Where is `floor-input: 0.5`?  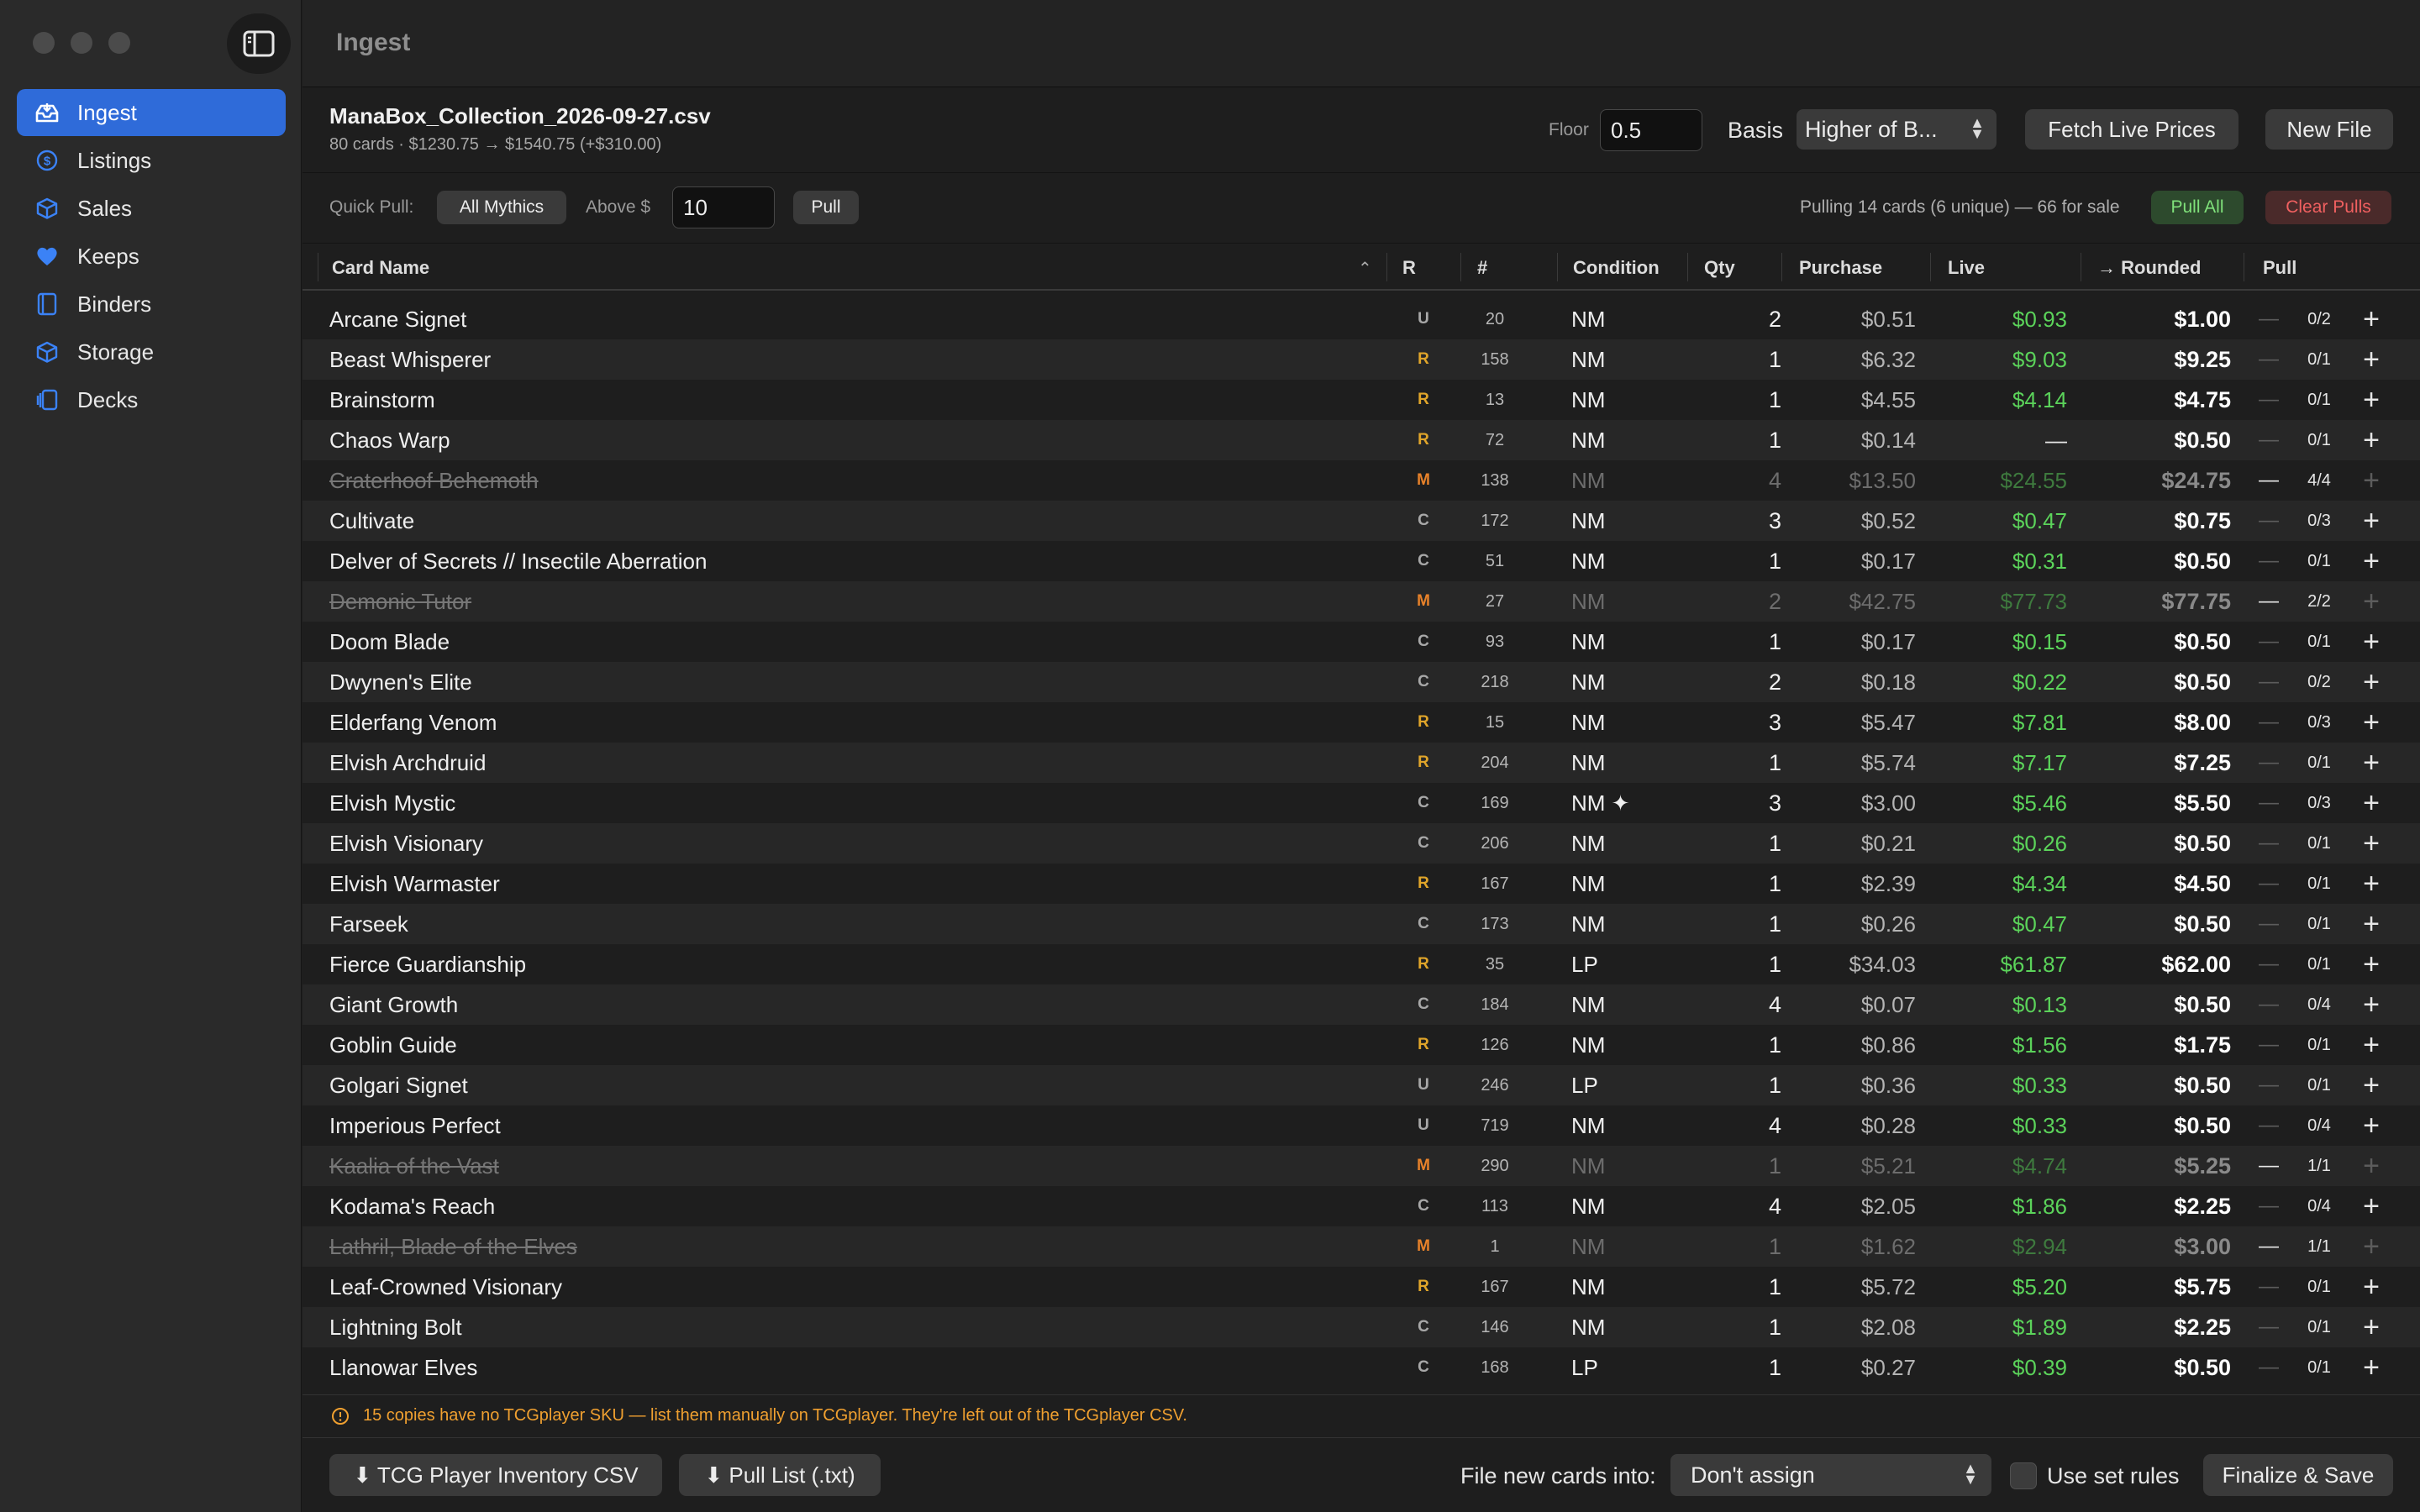
floor-input: 0.5 is located at coordinates (1651, 130).